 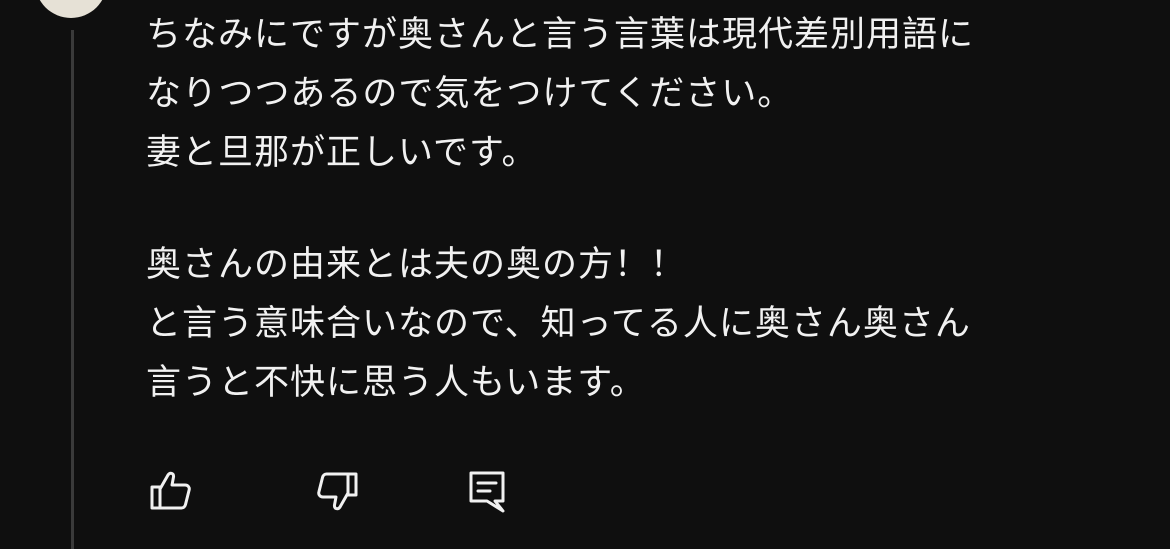 I want to click on comment-icon, so click(x=487, y=492).